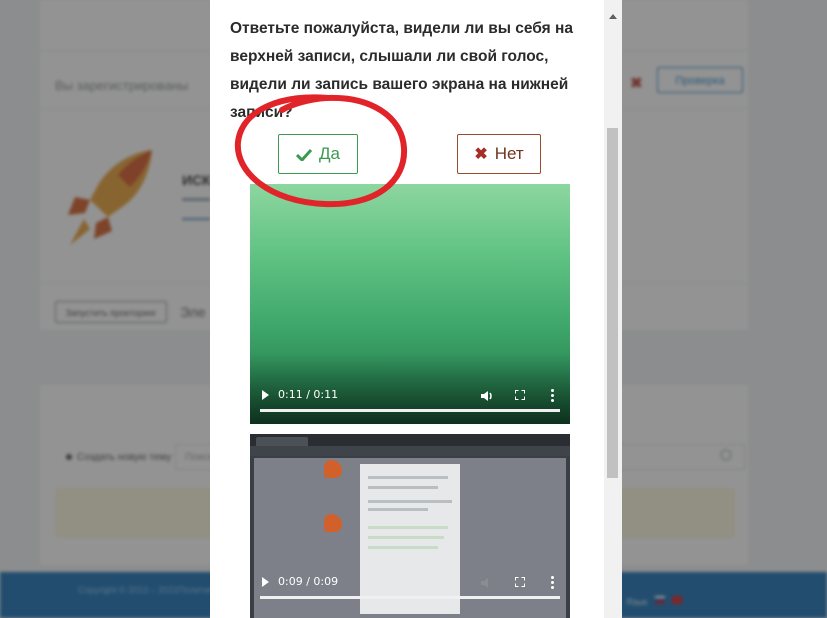 The height and width of the screenshot is (618, 827). I want to click on video-time: 0:09 / 0:09, so click(308, 581).